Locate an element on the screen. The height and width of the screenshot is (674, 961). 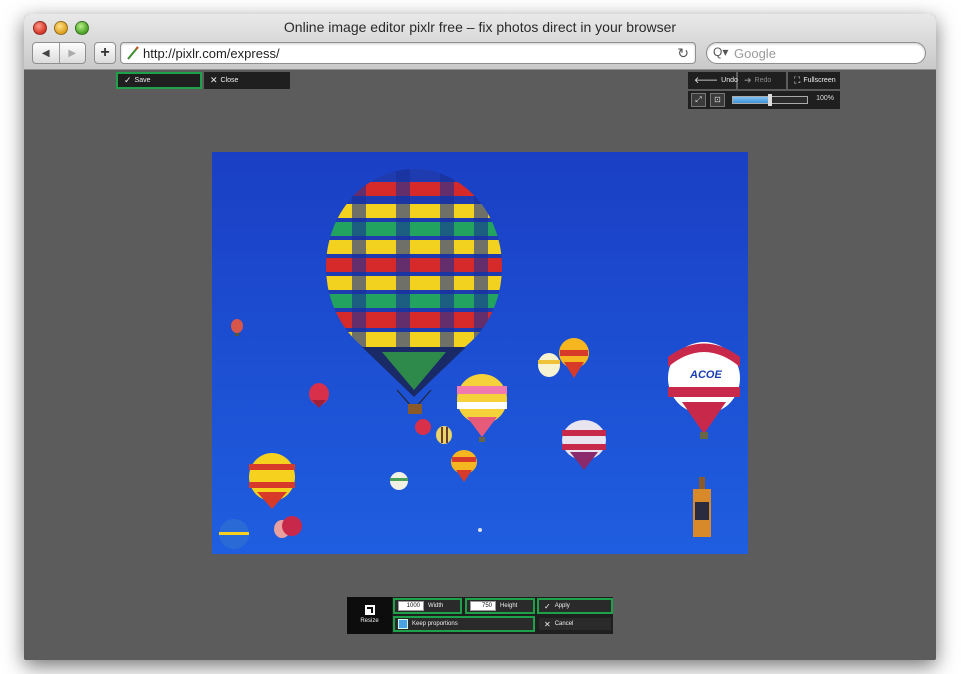
height-input: 750 is located at coordinates (483, 606).